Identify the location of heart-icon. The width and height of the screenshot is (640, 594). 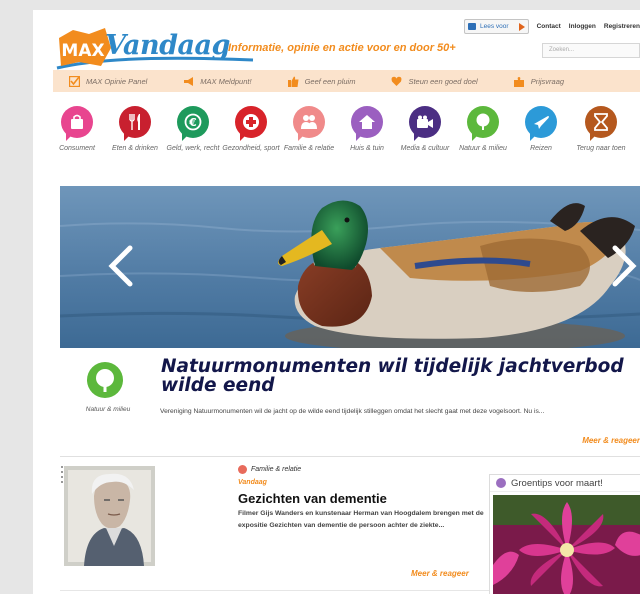
(397, 81).